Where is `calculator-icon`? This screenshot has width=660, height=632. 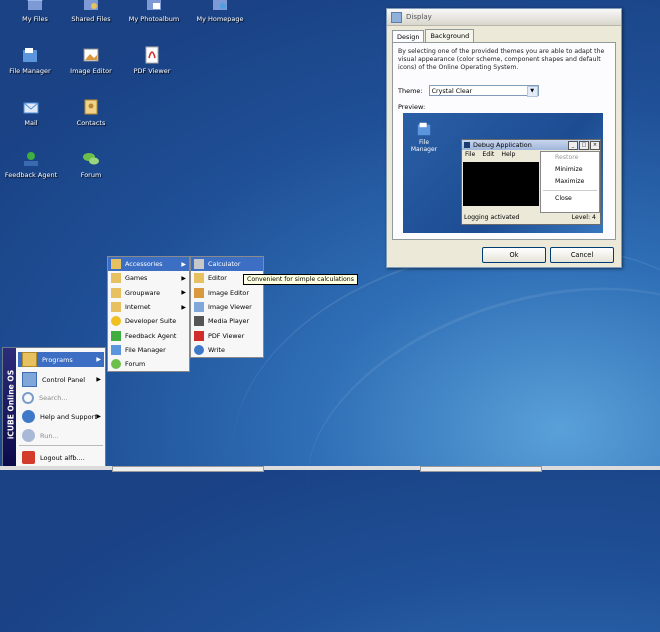
calculator-icon is located at coordinates (199, 264).